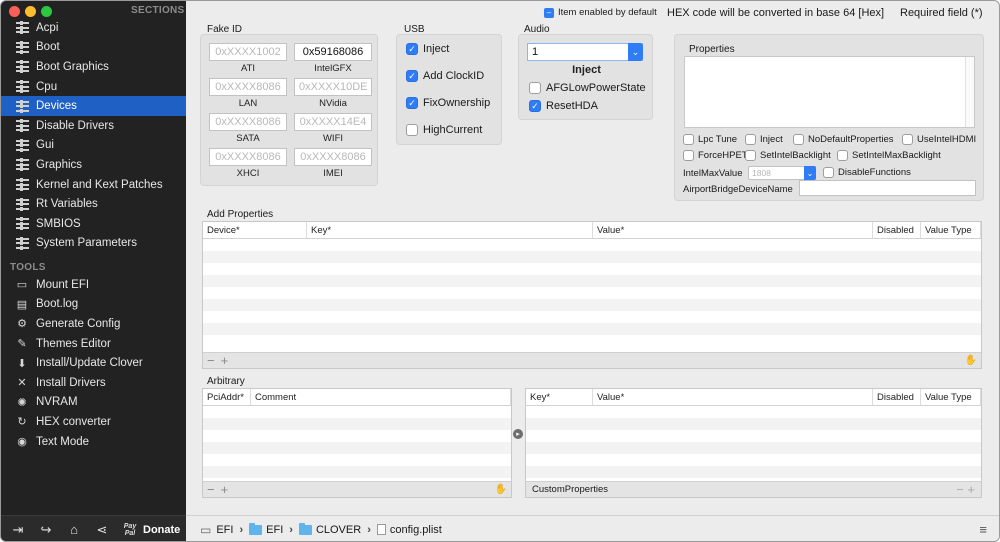  What do you see at coordinates (829, 92) in the screenshot?
I see `properties-textarea` at bounding box center [829, 92].